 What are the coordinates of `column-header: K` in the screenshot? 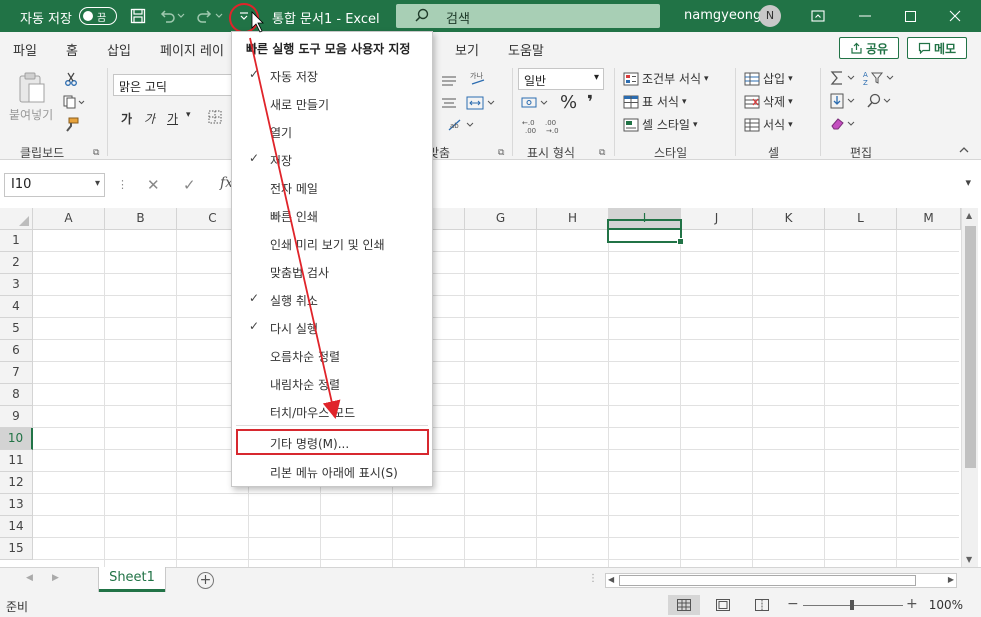 It's located at (789, 219).